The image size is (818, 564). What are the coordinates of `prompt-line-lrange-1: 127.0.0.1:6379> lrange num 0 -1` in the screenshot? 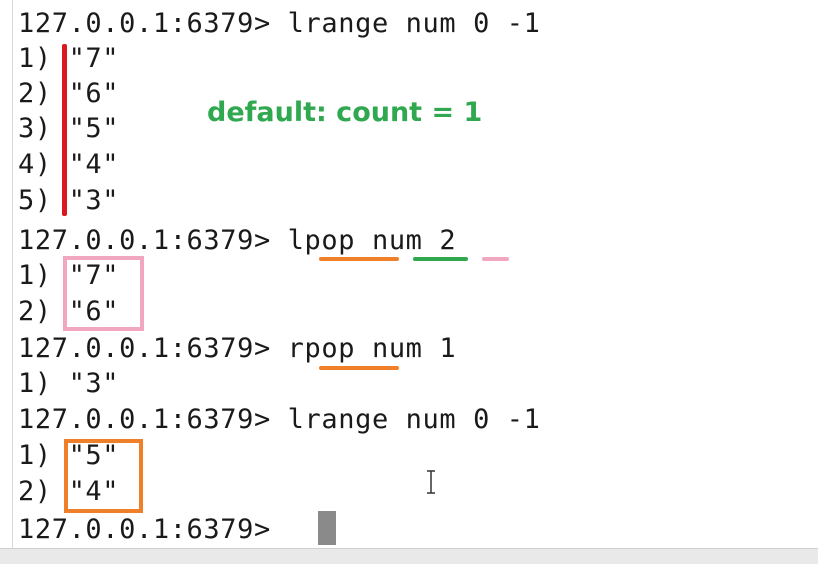 It's located at (279, 23).